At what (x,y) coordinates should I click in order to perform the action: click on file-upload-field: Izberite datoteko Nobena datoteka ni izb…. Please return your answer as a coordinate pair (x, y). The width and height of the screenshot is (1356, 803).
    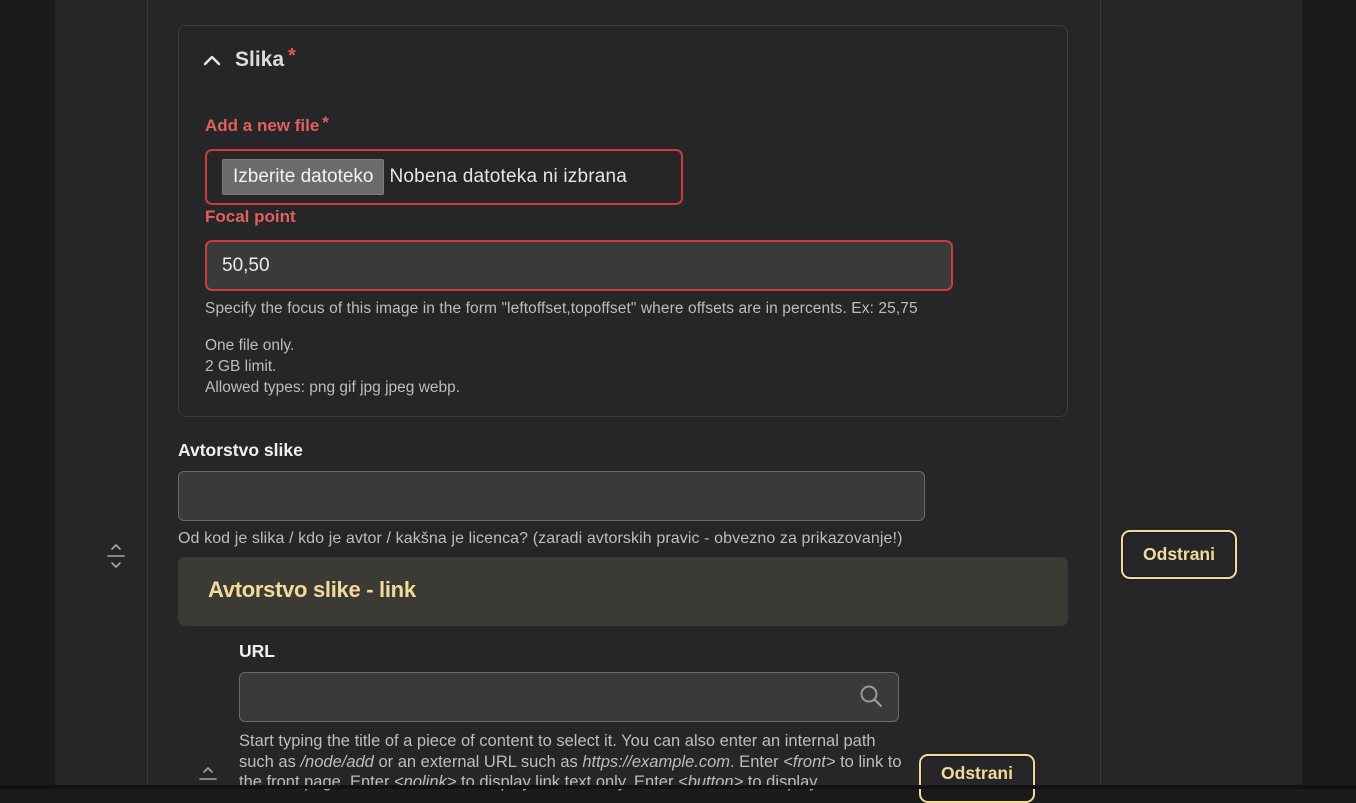
    Looking at the image, I should click on (444, 177).